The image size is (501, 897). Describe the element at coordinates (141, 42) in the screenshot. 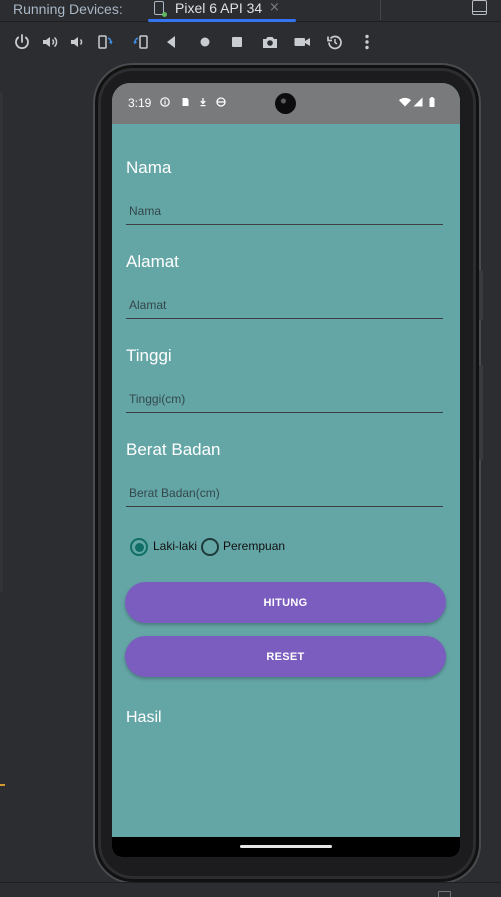

I see `rotate-right-icon` at that location.